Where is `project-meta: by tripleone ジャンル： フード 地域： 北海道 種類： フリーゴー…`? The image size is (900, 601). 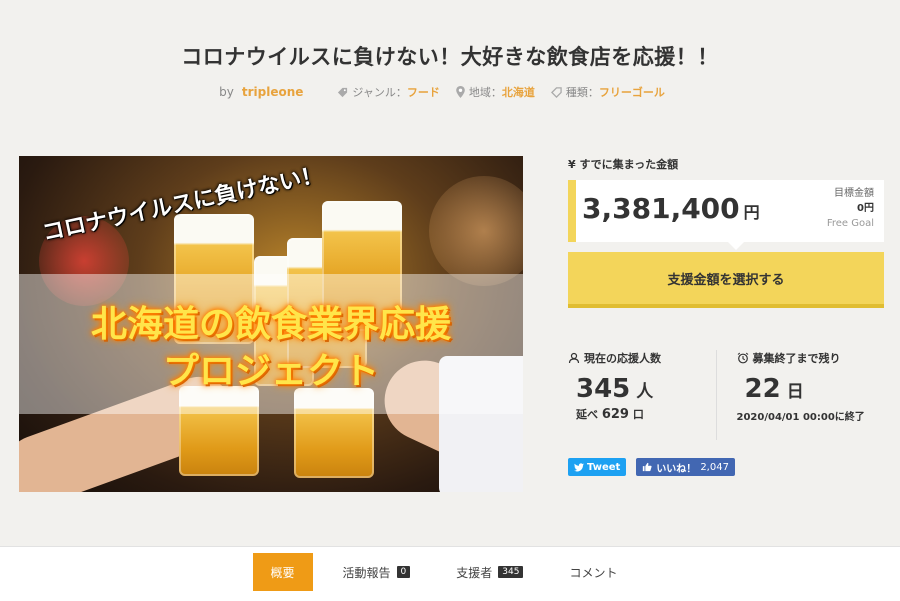 project-meta: by tripleone ジャンル： フード 地域： 北海道 種類： フリーゴー… is located at coordinates (450, 92).